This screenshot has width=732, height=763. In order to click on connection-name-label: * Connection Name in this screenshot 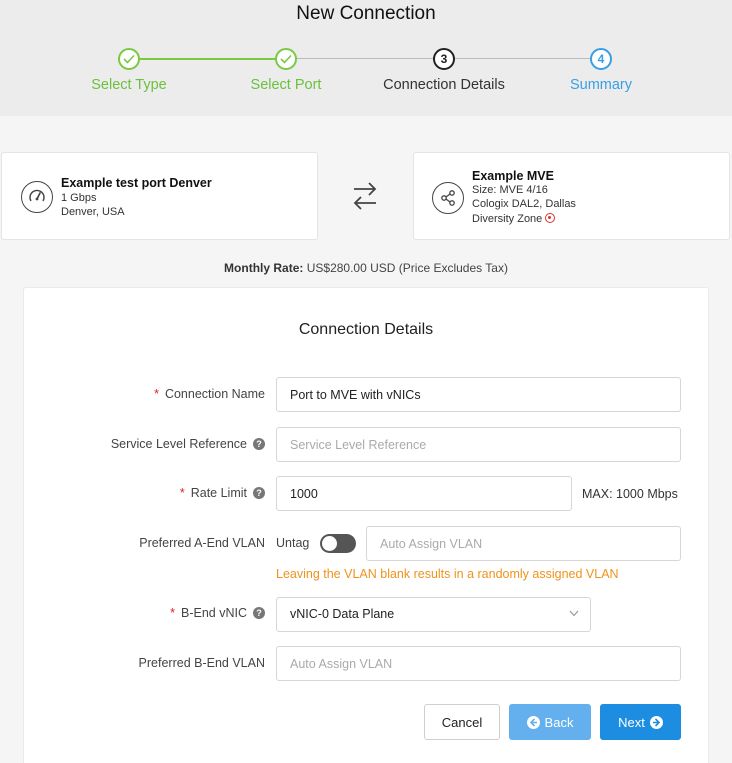, I will do `click(209, 394)`.